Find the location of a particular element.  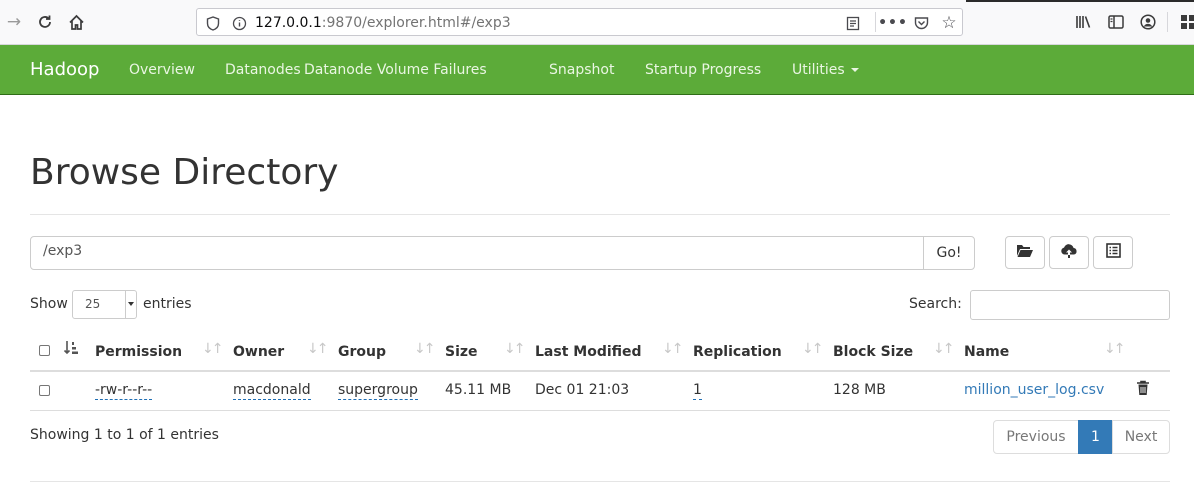

pocket-icon is located at coordinates (921, 23).